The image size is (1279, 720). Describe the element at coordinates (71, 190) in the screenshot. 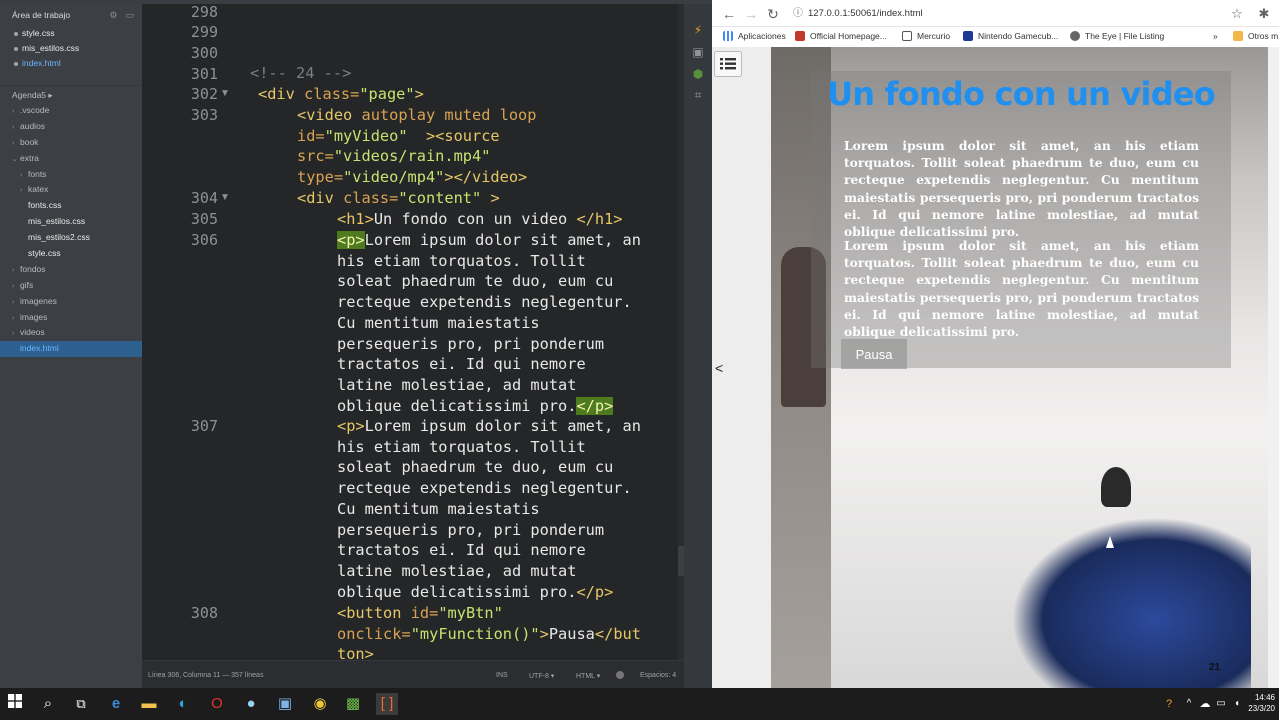

I see `tree-folder-item: › katex` at that location.